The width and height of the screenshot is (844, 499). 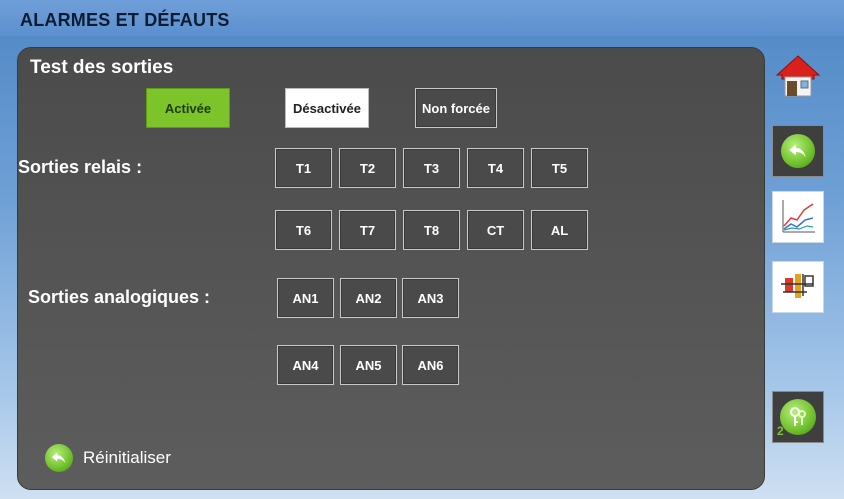 I want to click on relay-output-button: T8, so click(x=431, y=230).